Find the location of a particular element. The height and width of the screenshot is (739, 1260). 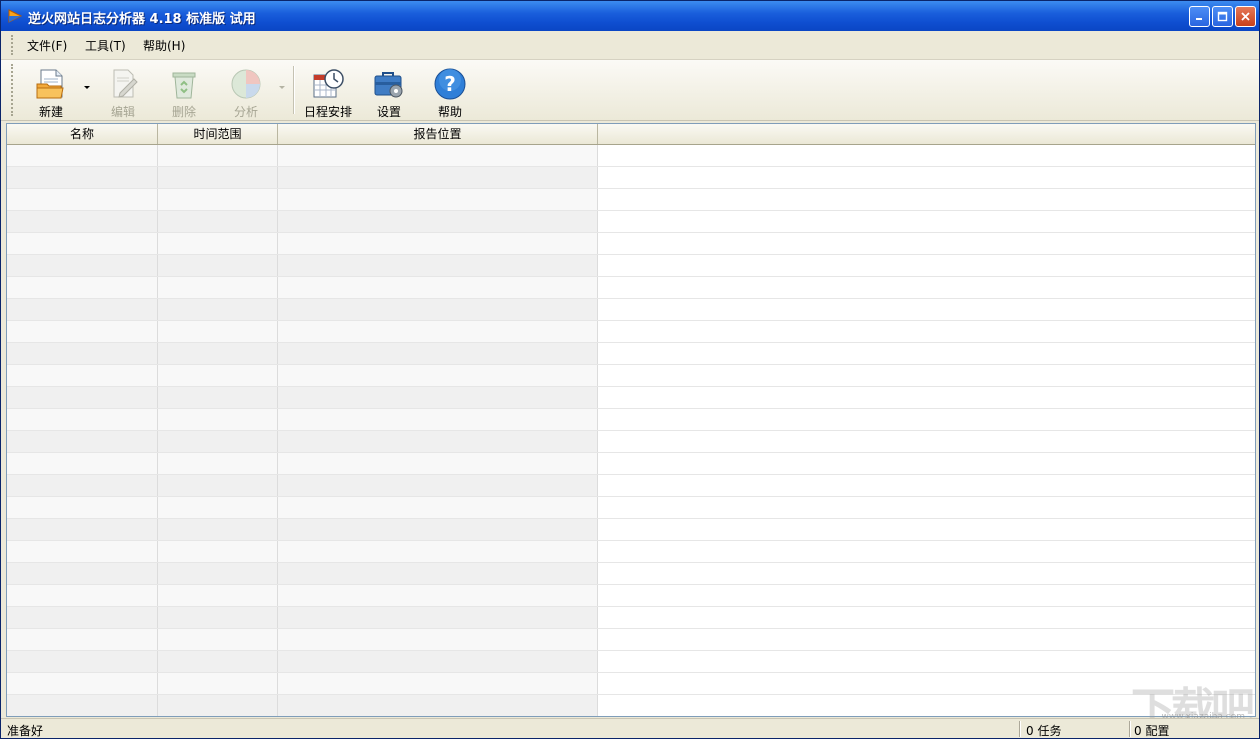

settings-label: 设置 is located at coordinates (388, 112).